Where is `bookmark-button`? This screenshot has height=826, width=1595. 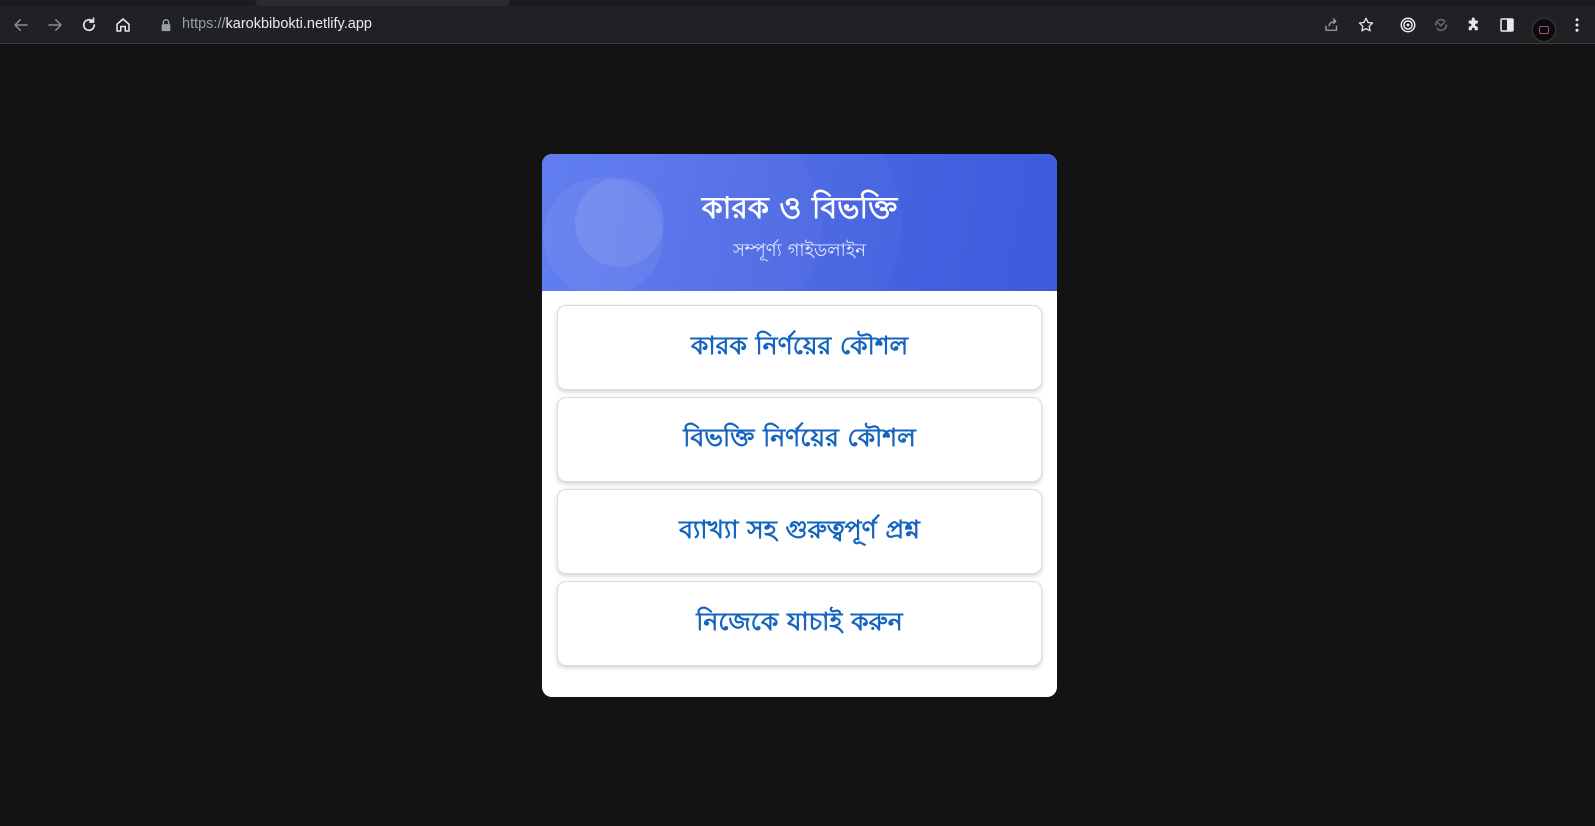
bookmark-button is located at coordinates (1366, 25).